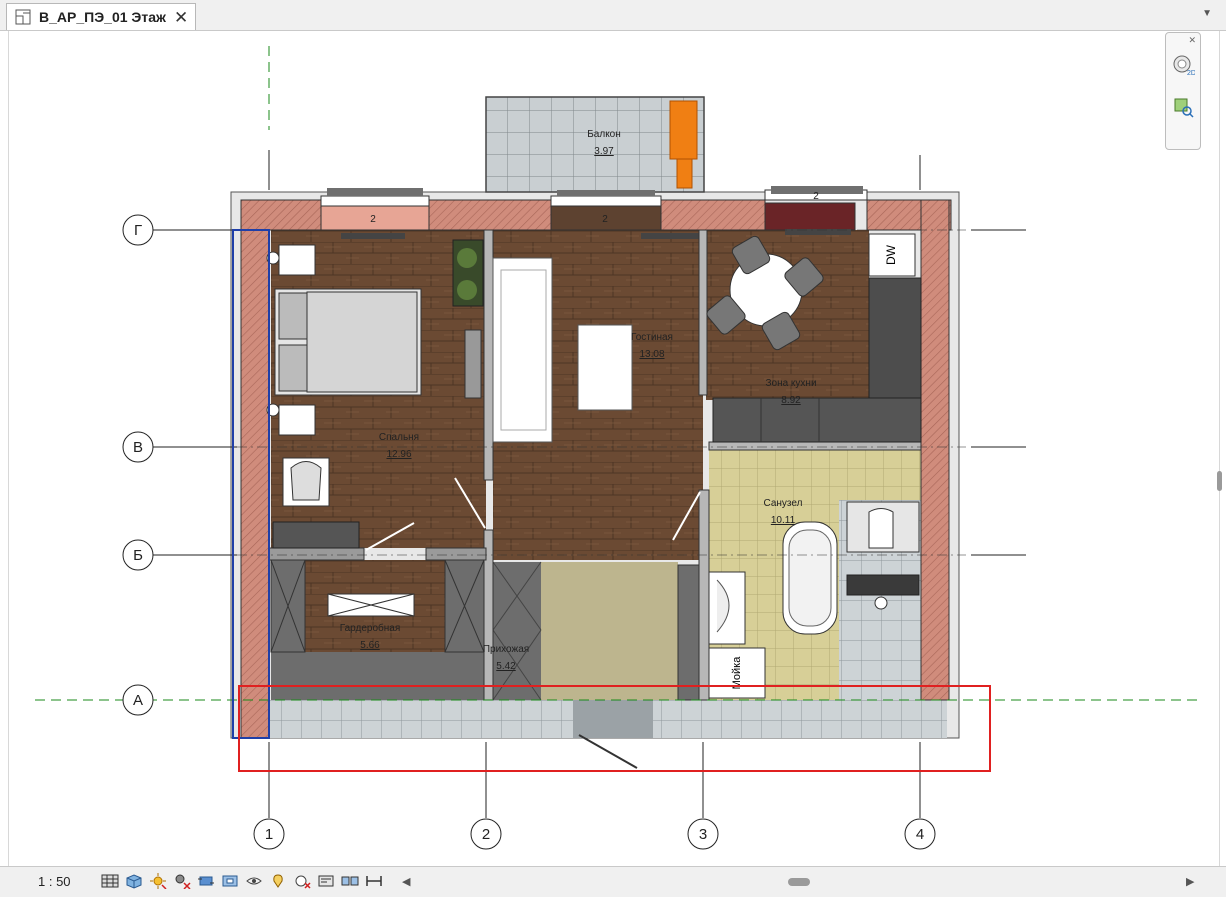 Image resolution: width=1226 pixels, height=897 pixels. I want to click on view-tab-bar: В_АР_ПЭ_01 Этаж ✕ ▼, so click(613, 15).